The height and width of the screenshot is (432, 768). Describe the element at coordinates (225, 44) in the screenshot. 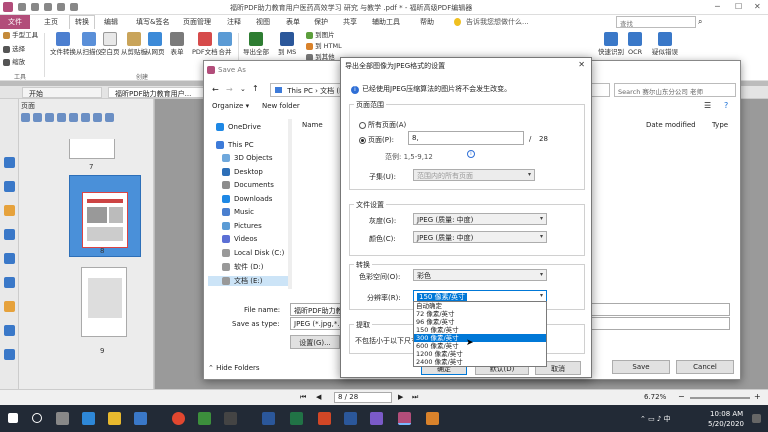

I see `merge-button: 合并` at that location.